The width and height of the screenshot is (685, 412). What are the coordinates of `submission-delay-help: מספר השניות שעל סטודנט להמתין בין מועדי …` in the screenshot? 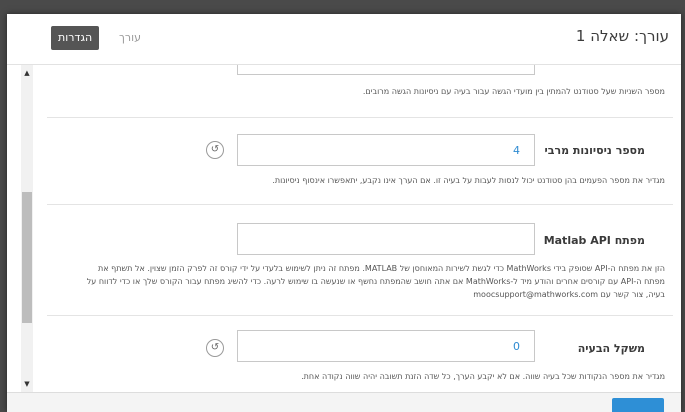 It's located at (513, 91).